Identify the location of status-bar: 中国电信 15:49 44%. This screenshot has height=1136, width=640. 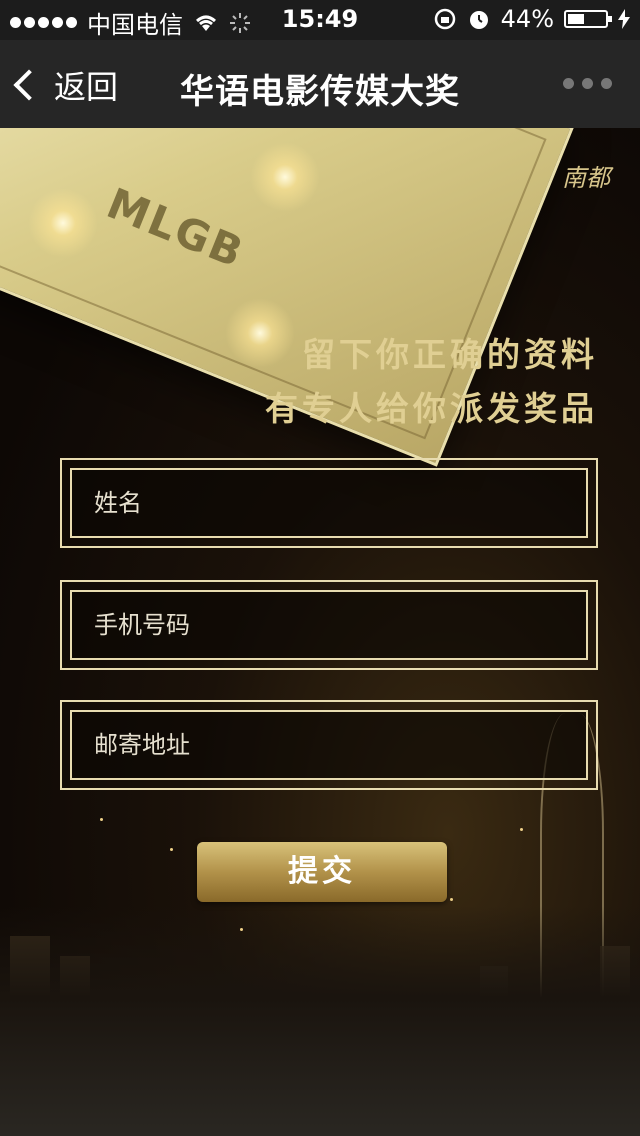
(320, 20).